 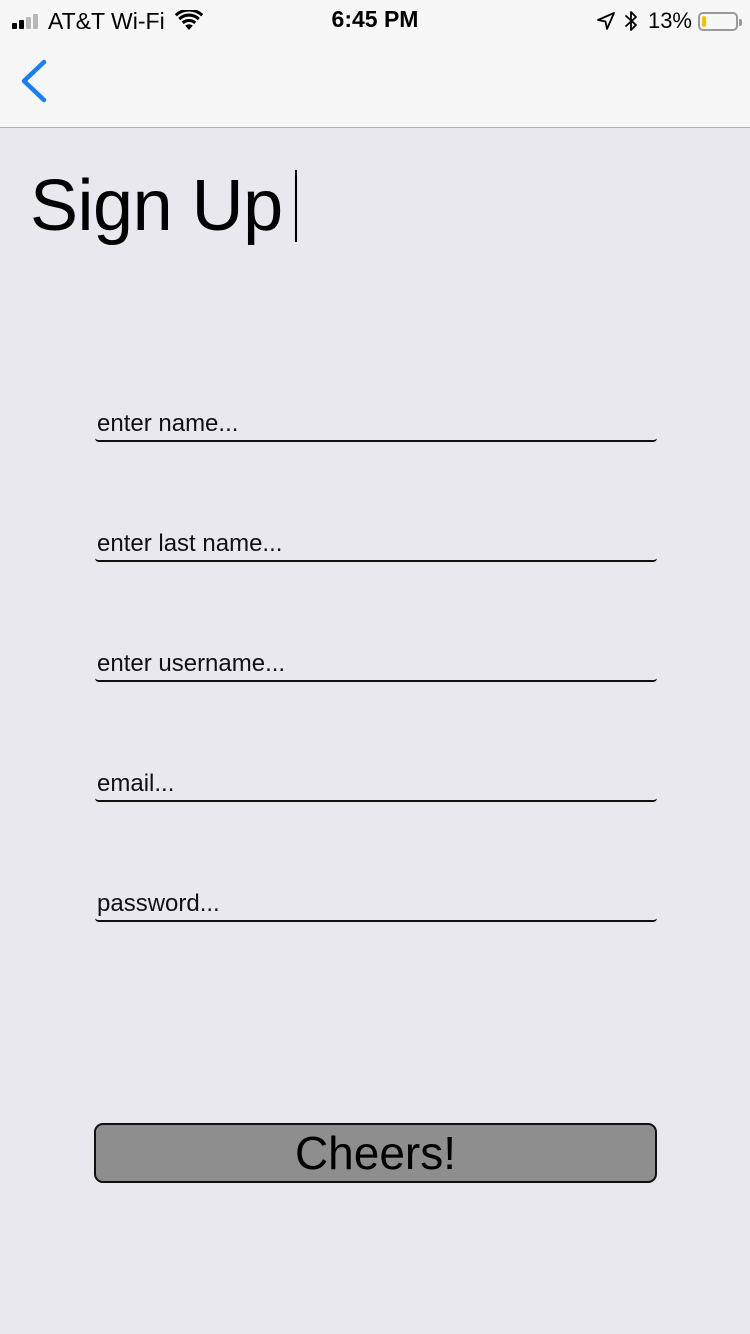 What do you see at coordinates (375, 1153) in the screenshot?
I see `submit-button: Cheers!` at bounding box center [375, 1153].